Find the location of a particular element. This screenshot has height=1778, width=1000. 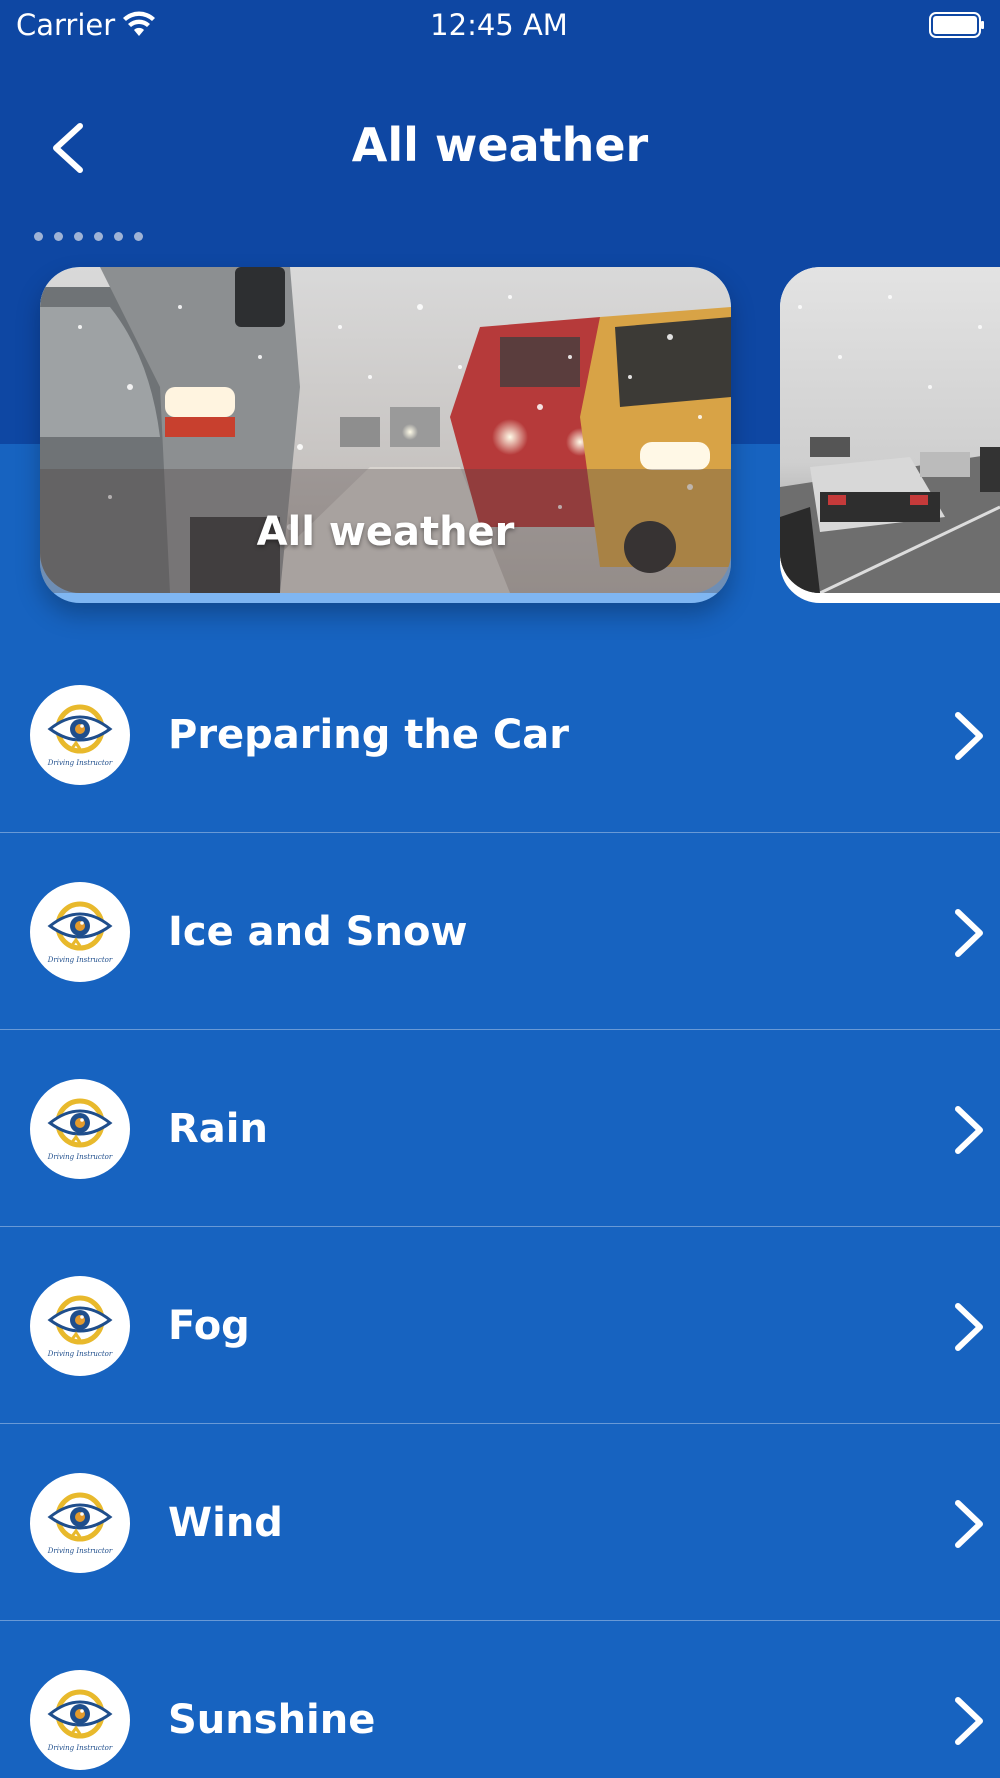

list-item-label: Rain is located at coordinates (218, 1129).